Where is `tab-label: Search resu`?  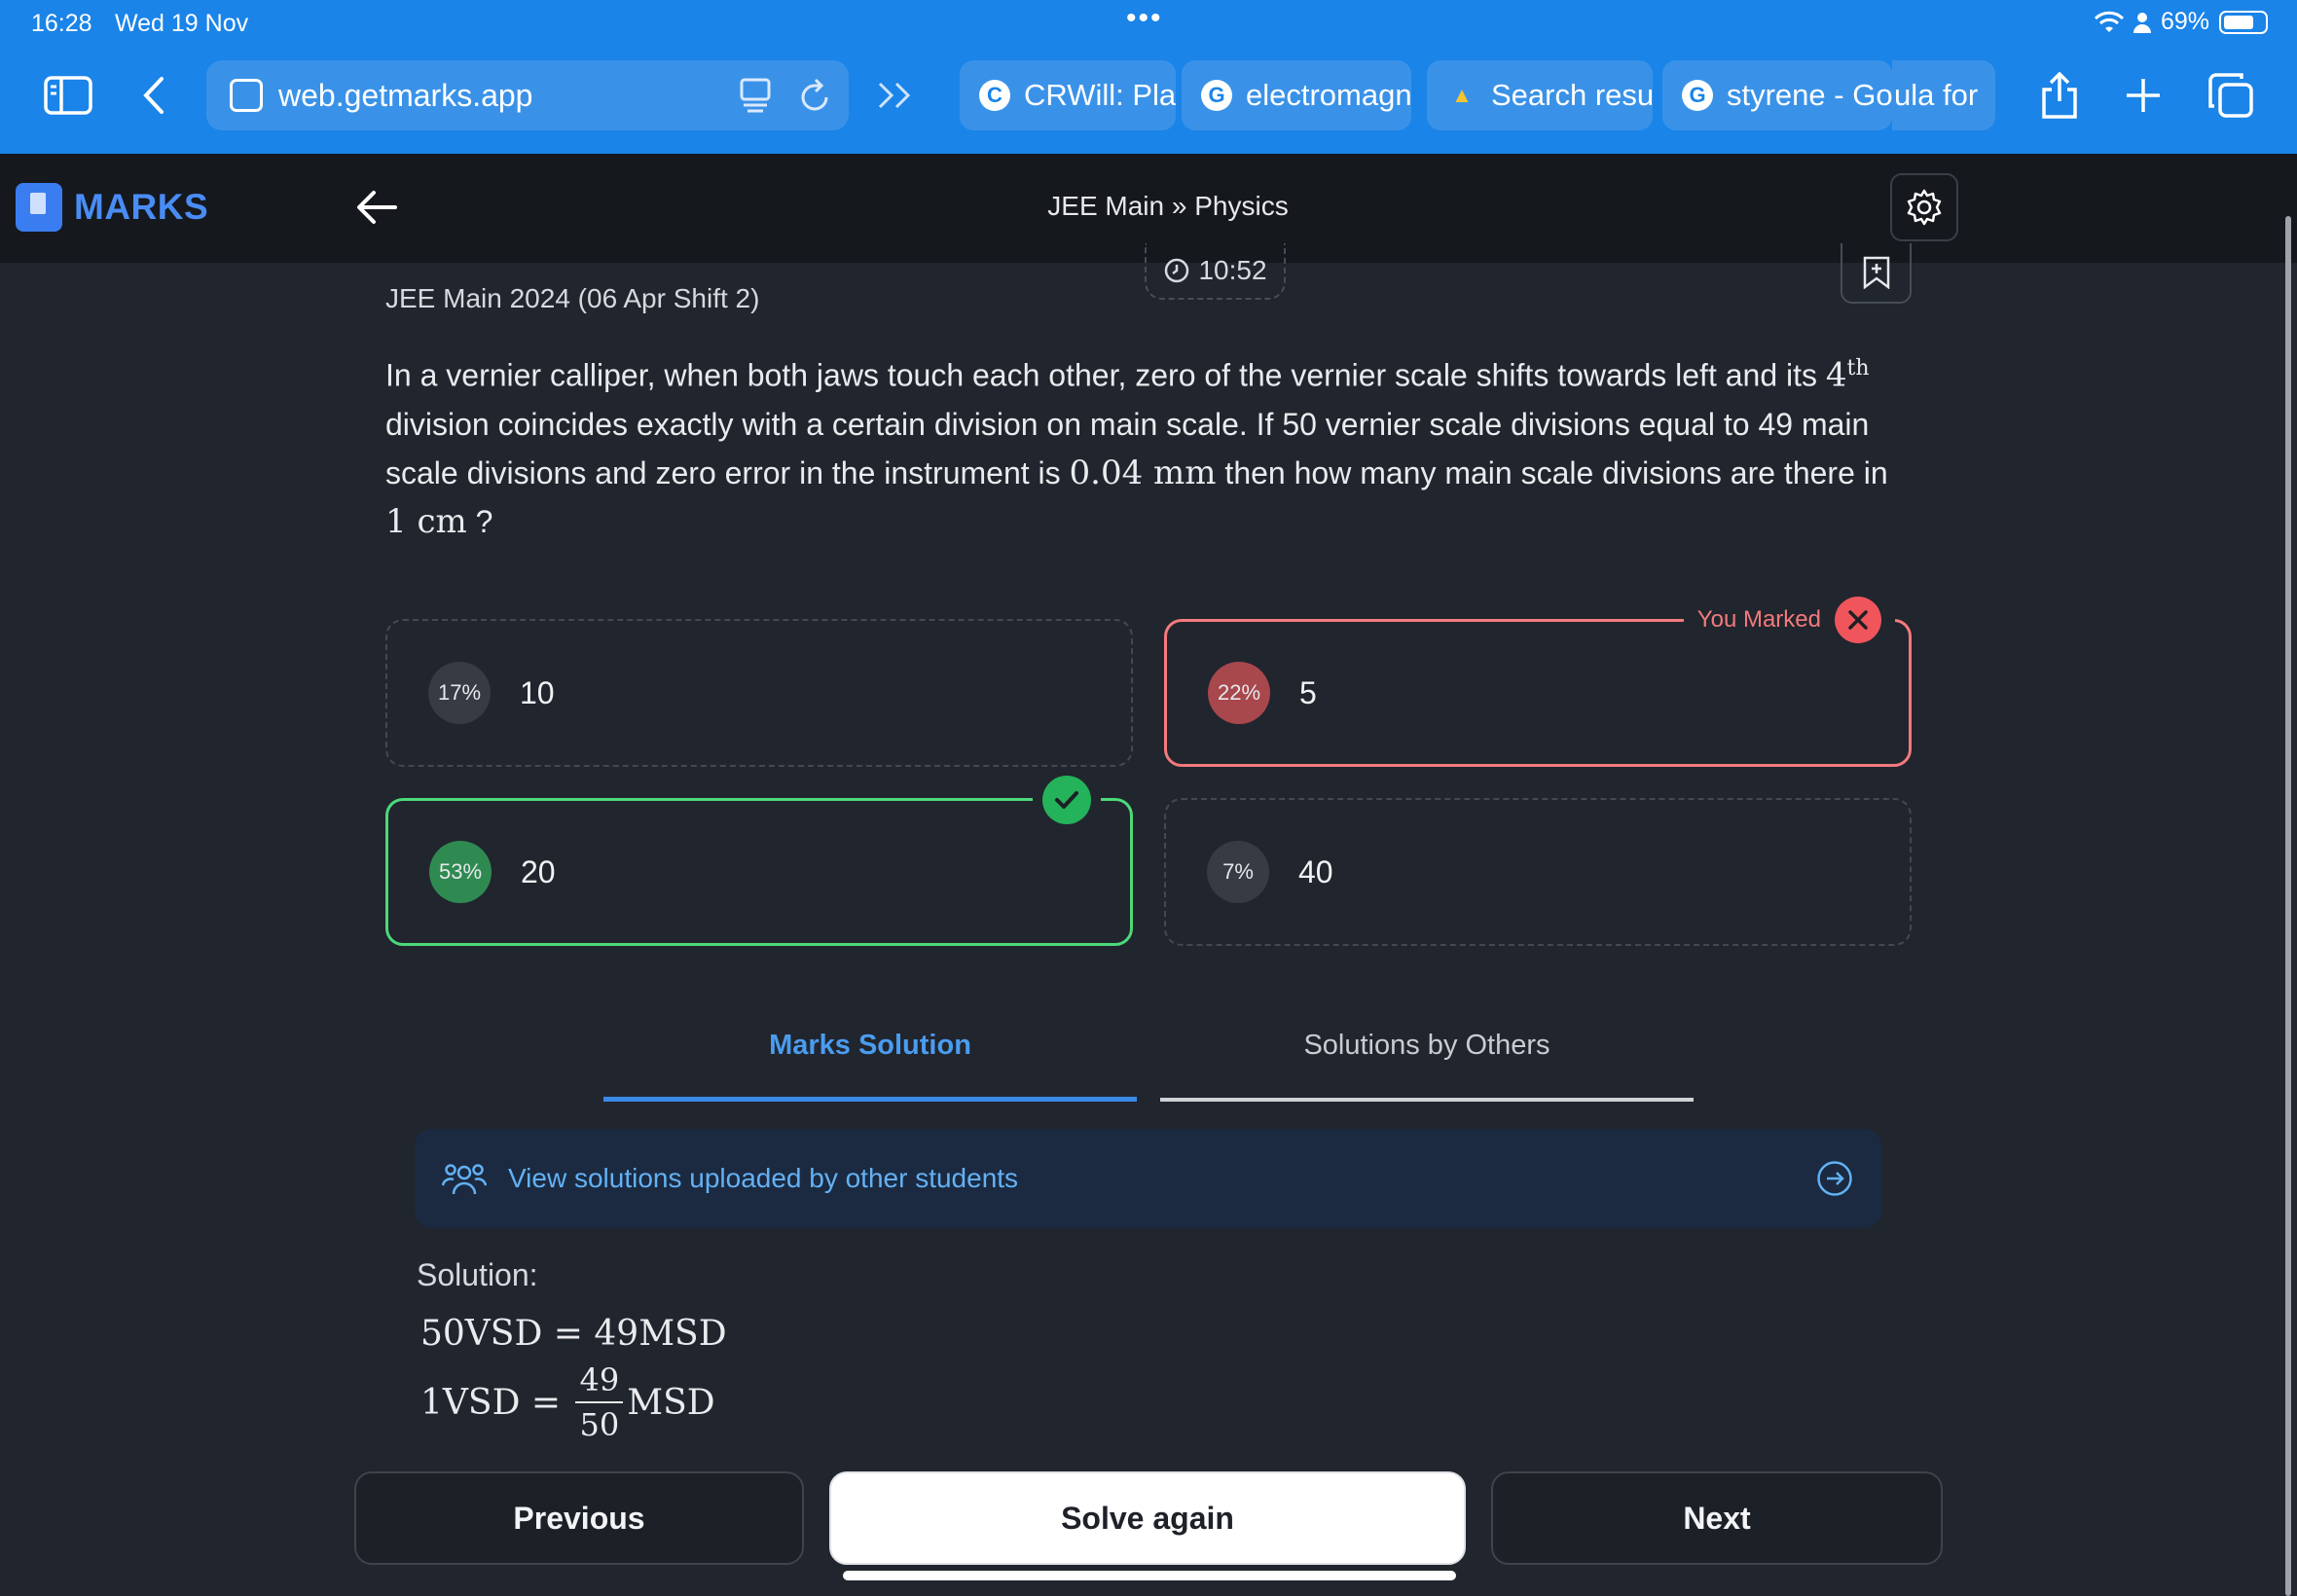
tab-label: Search resu is located at coordinates (1572, 95).